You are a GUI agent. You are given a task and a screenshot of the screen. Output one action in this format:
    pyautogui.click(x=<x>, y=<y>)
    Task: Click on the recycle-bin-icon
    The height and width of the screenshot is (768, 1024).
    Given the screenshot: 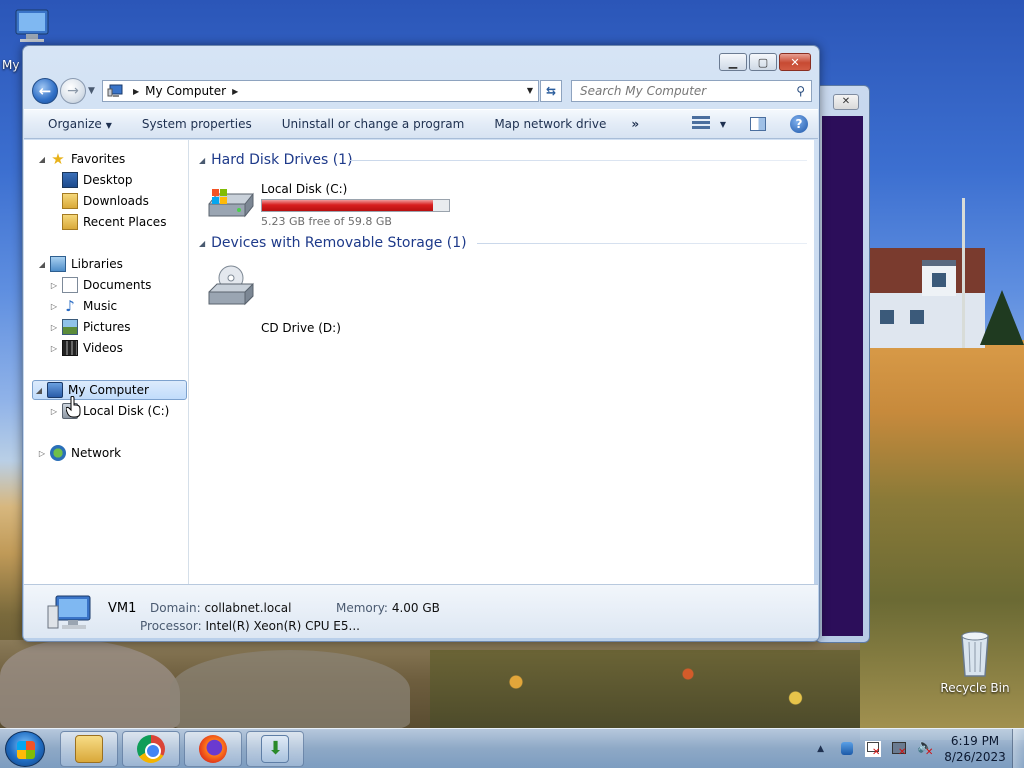 What is the action you would take?
    pyautogui.click(x=975, y=654)
    